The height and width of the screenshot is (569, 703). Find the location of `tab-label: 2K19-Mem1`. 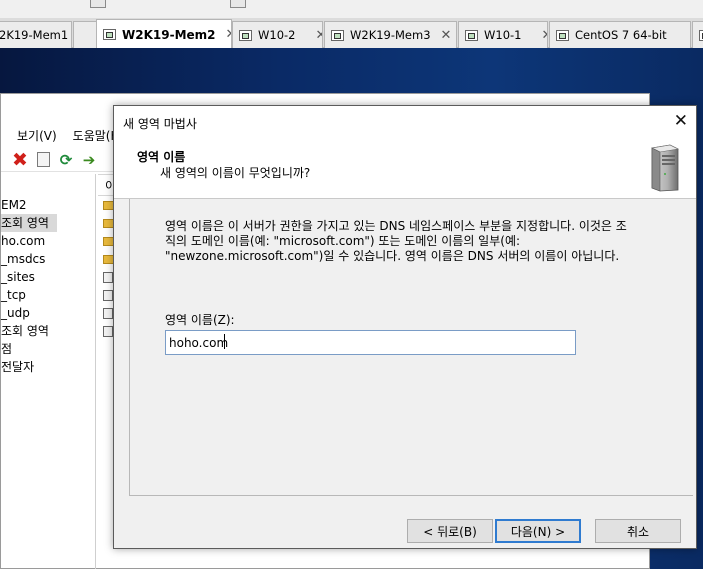

tab-label: 2K19-Mem1 is located at coordinates (34, 35).